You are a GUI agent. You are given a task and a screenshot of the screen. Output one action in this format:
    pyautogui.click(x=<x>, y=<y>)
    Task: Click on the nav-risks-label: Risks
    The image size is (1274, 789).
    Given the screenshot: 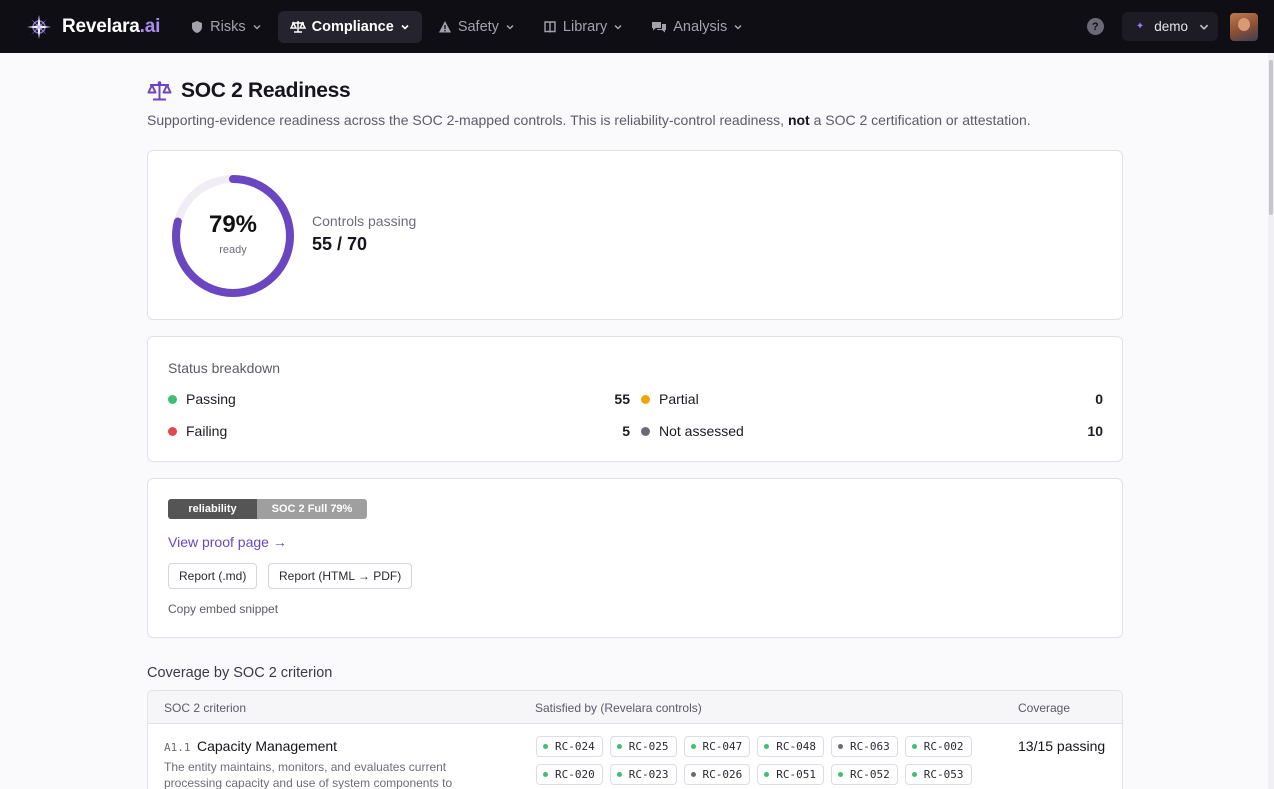 What is the action you would take?
    pyautogui.click(x=228, y=26)
    